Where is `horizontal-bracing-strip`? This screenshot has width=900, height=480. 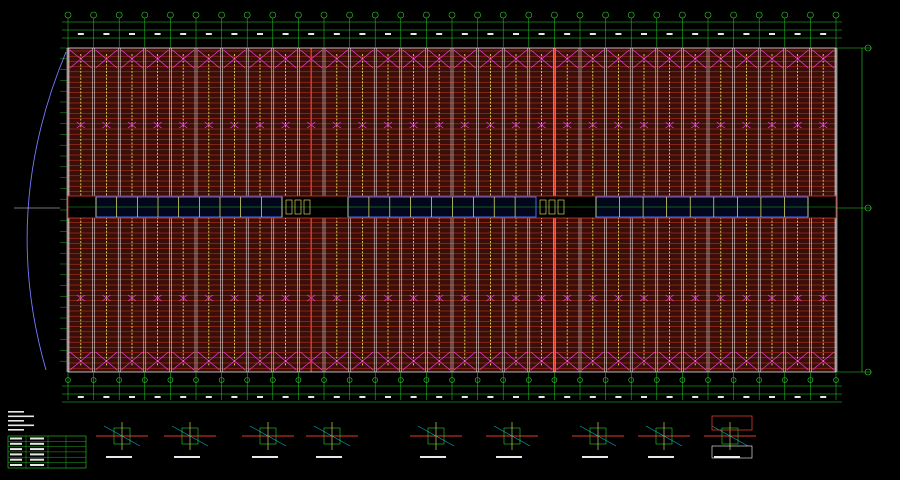
horizontal-bracing-strip is located at coordinates (452, 207).